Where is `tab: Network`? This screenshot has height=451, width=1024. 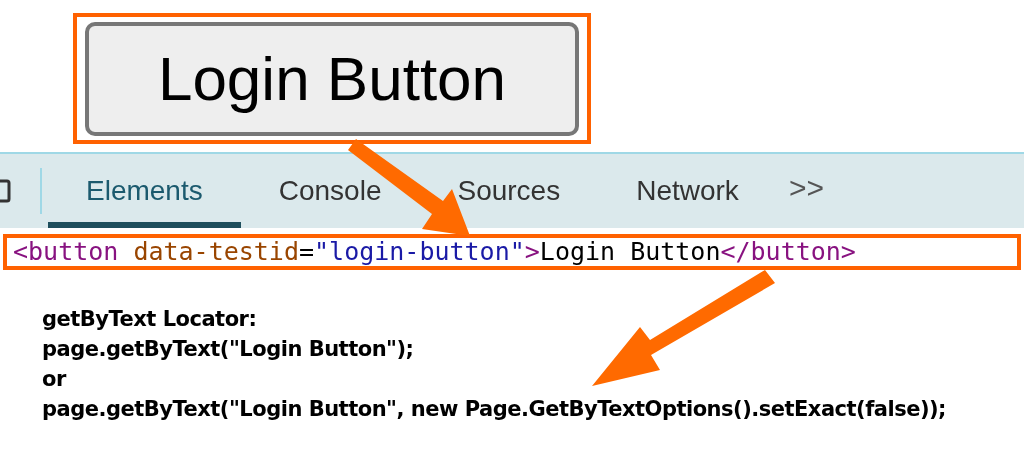 tab: Network is located at coordinates (687, 191).